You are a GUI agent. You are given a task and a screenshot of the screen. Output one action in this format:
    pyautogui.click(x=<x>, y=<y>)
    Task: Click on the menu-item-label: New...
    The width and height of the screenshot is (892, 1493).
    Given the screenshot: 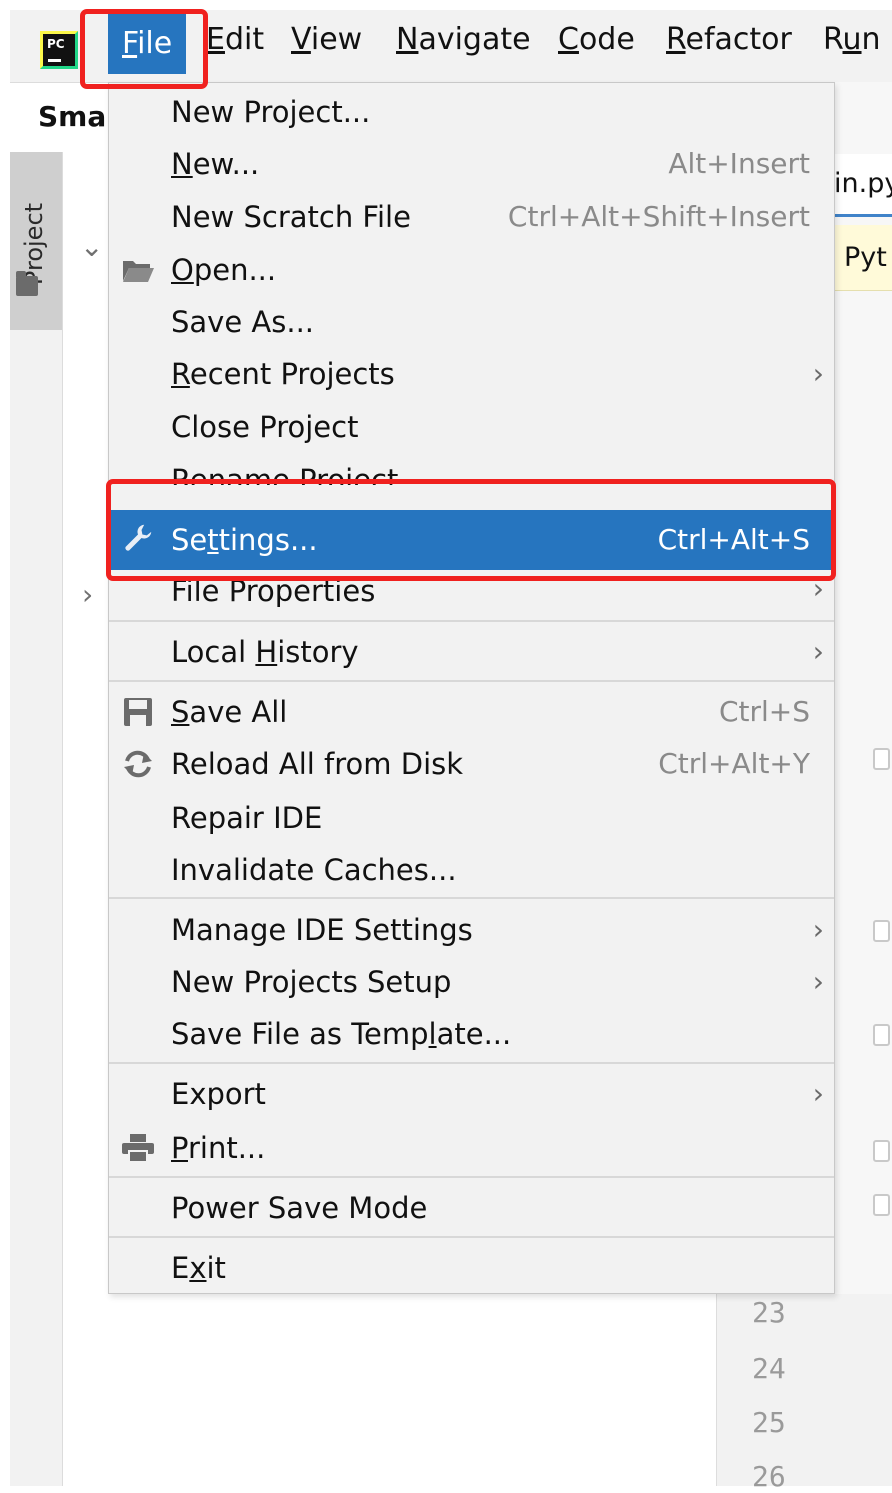 What is the action you would take?
    pyautogui.click(x=215, y=164)
    